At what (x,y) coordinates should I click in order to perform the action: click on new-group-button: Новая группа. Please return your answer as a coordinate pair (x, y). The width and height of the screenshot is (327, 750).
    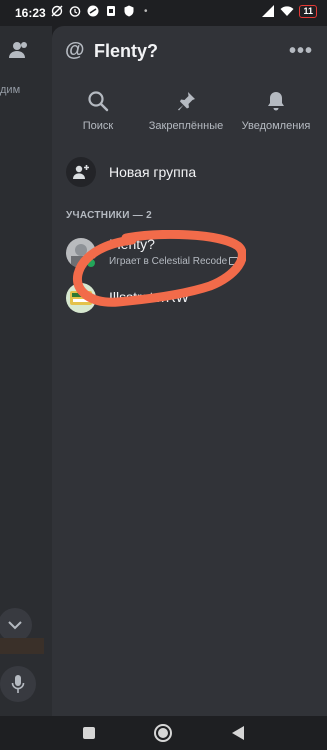
    Looking at the image, I should click on (191, 172).